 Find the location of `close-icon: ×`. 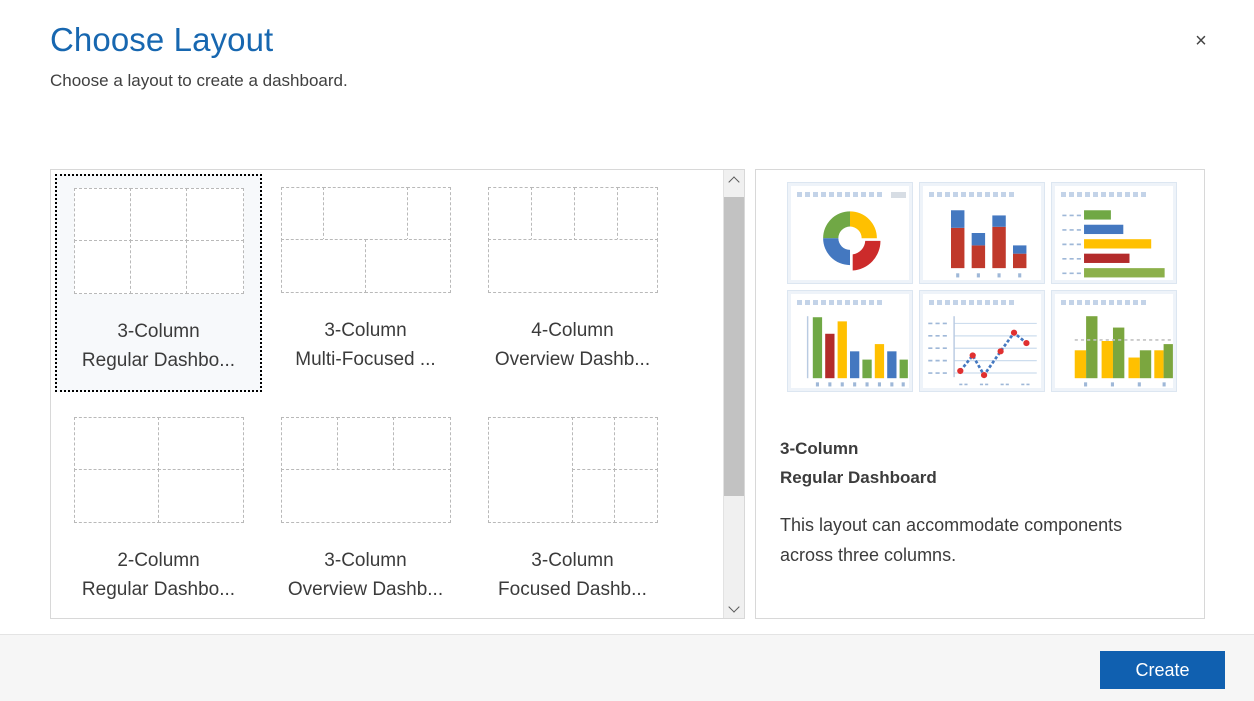

close-icon: × is located at coordinates (1201, 41).